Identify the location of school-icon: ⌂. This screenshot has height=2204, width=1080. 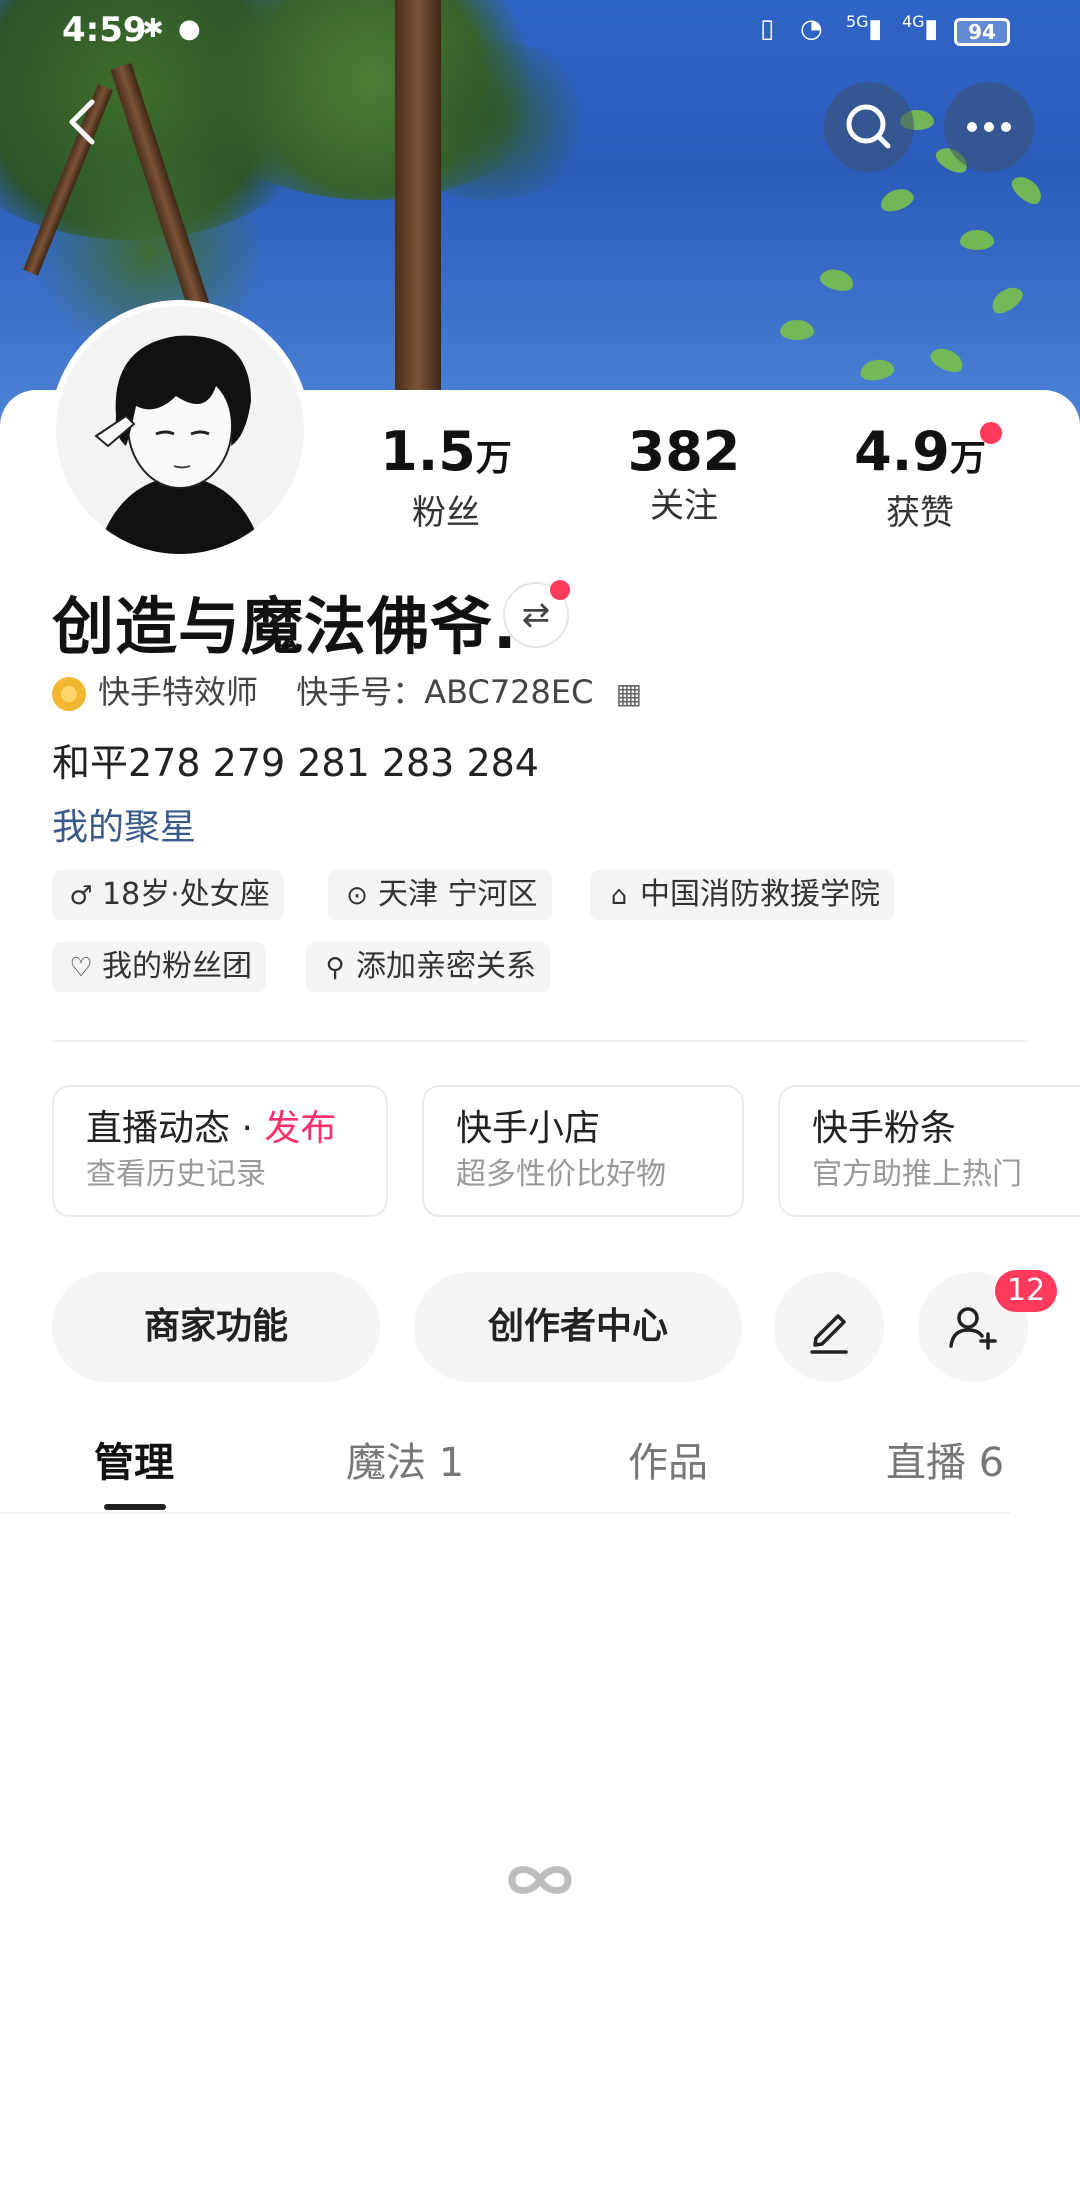
(619, 896).